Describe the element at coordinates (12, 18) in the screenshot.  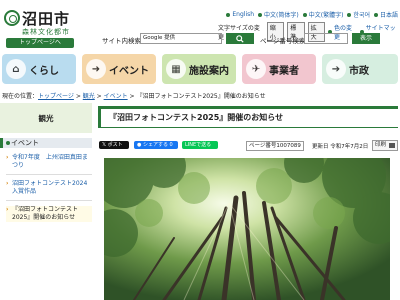
I see `city-emblem-icon` at that location.